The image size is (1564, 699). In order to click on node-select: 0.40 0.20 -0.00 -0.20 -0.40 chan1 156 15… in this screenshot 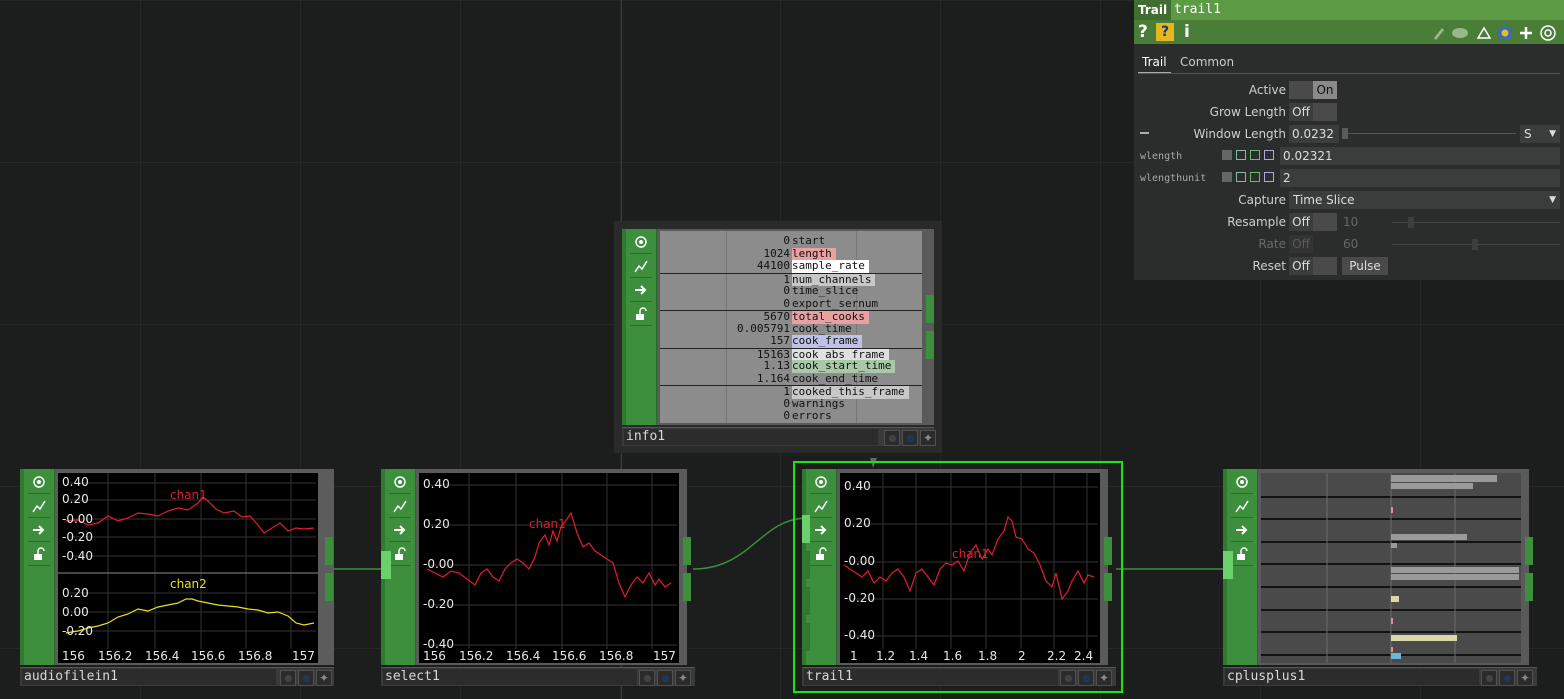, I will do `click(538, 578)`.